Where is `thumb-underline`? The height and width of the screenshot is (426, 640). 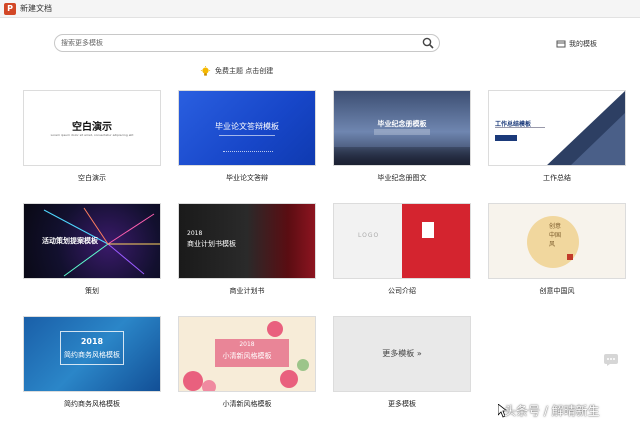 thumb-underline is located at coordinates (520, 127).